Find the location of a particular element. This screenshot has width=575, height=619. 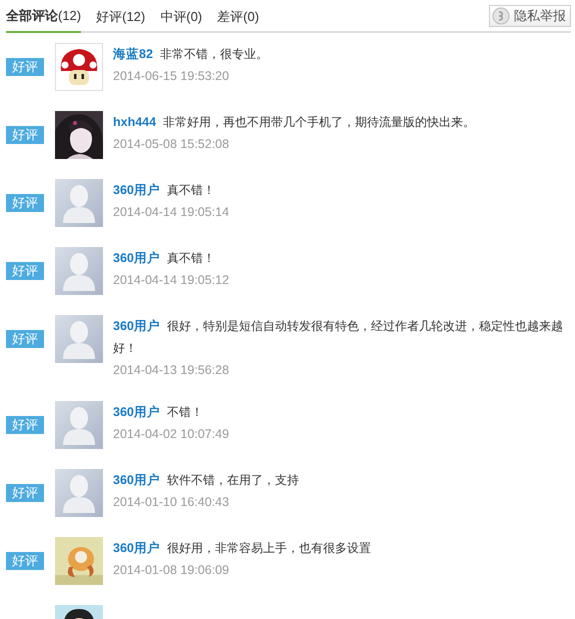

review-date: 2014-01-10 16:40:43 is located at coordinates (171, 502).